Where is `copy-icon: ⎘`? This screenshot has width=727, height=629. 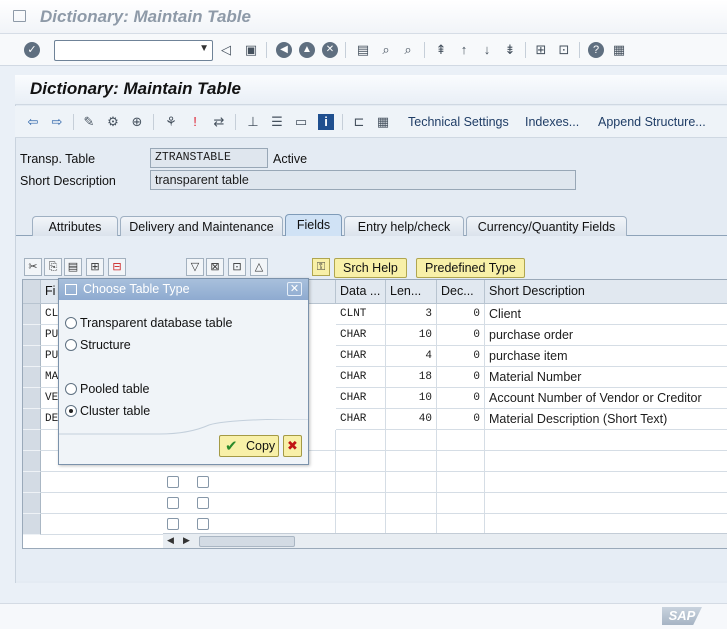
copy-icon: ⎘ is located at coordinates (53, 267).